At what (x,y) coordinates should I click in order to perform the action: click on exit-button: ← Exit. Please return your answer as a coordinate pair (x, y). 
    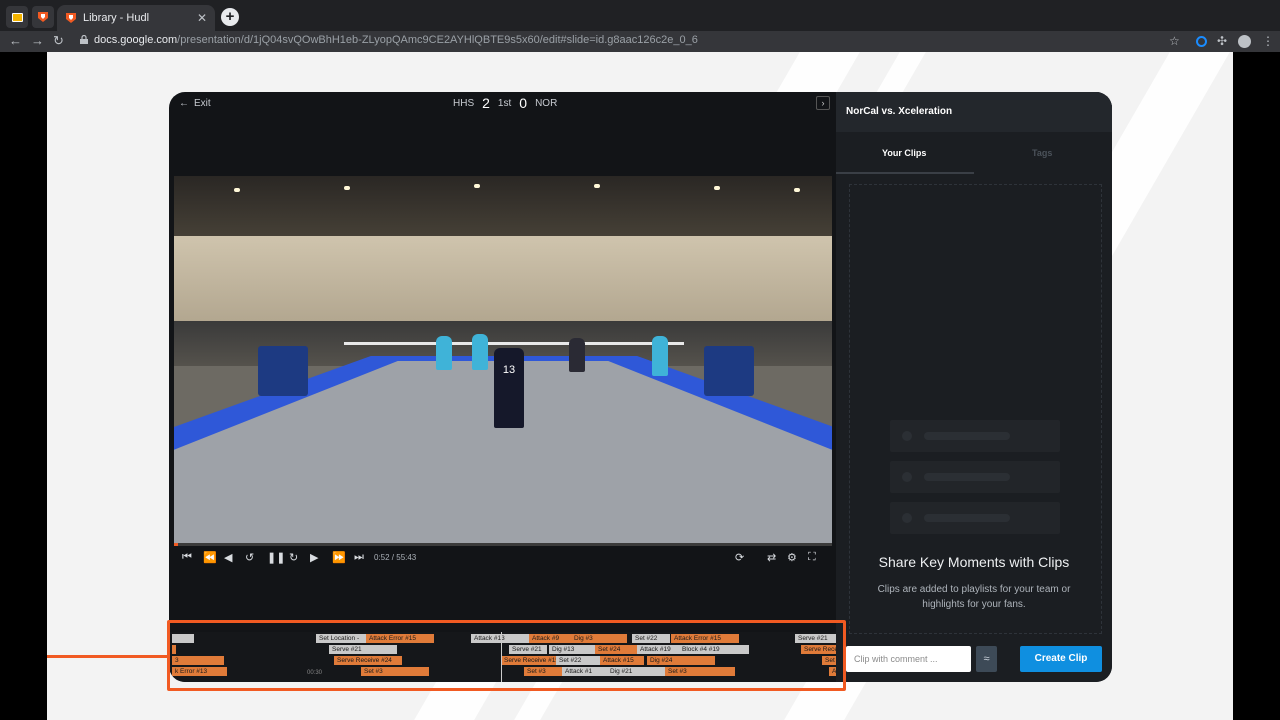
    Looking at the image, I should click on (195, 103).